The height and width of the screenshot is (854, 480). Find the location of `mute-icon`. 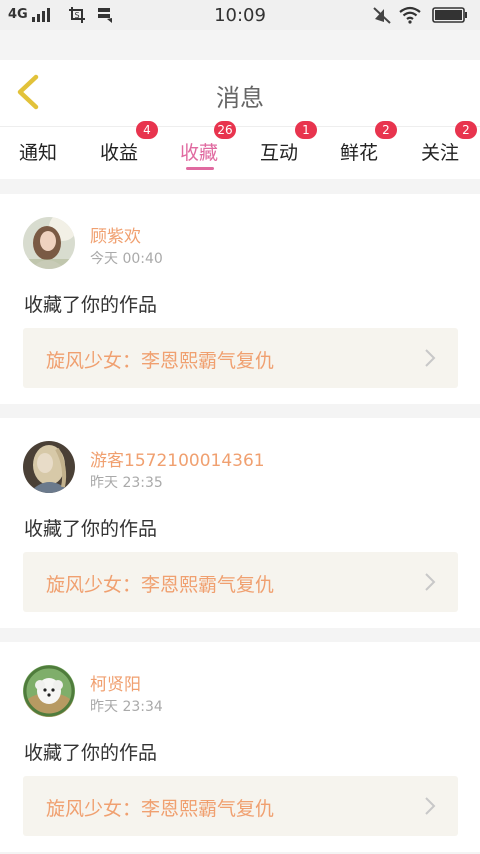

mute-icon is located at coordinates (382, 15).